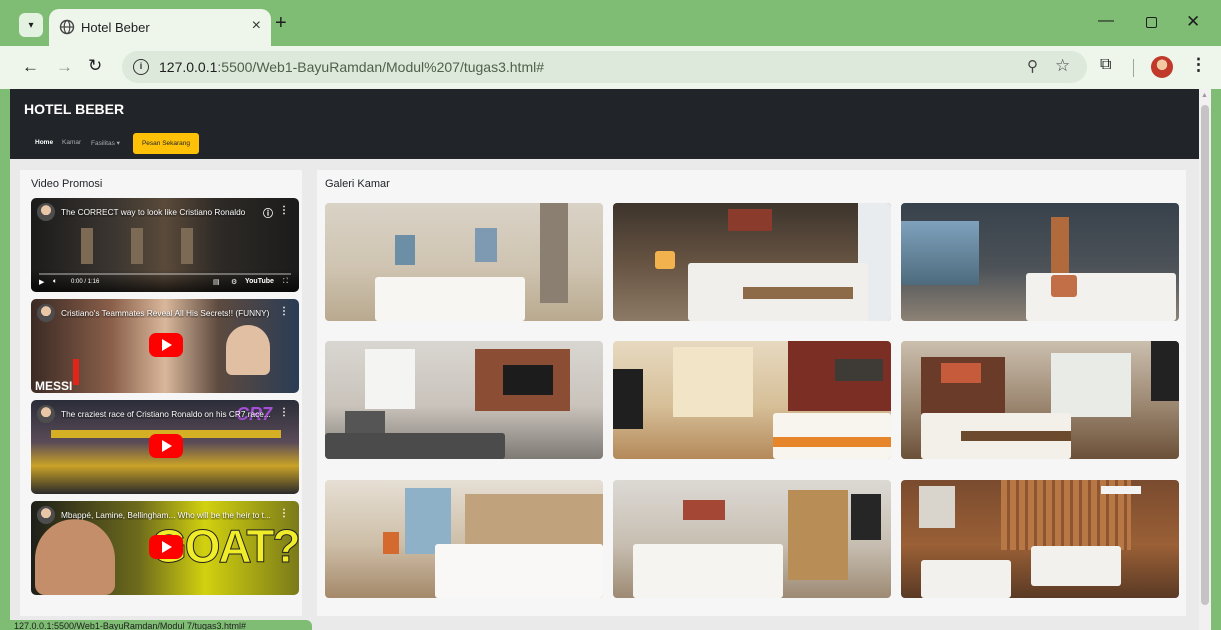 This screenshot has height=630, width=1221. I want to click on nav-dropdown-fasilitas: Fasilitas ▾, so click(105, 143).